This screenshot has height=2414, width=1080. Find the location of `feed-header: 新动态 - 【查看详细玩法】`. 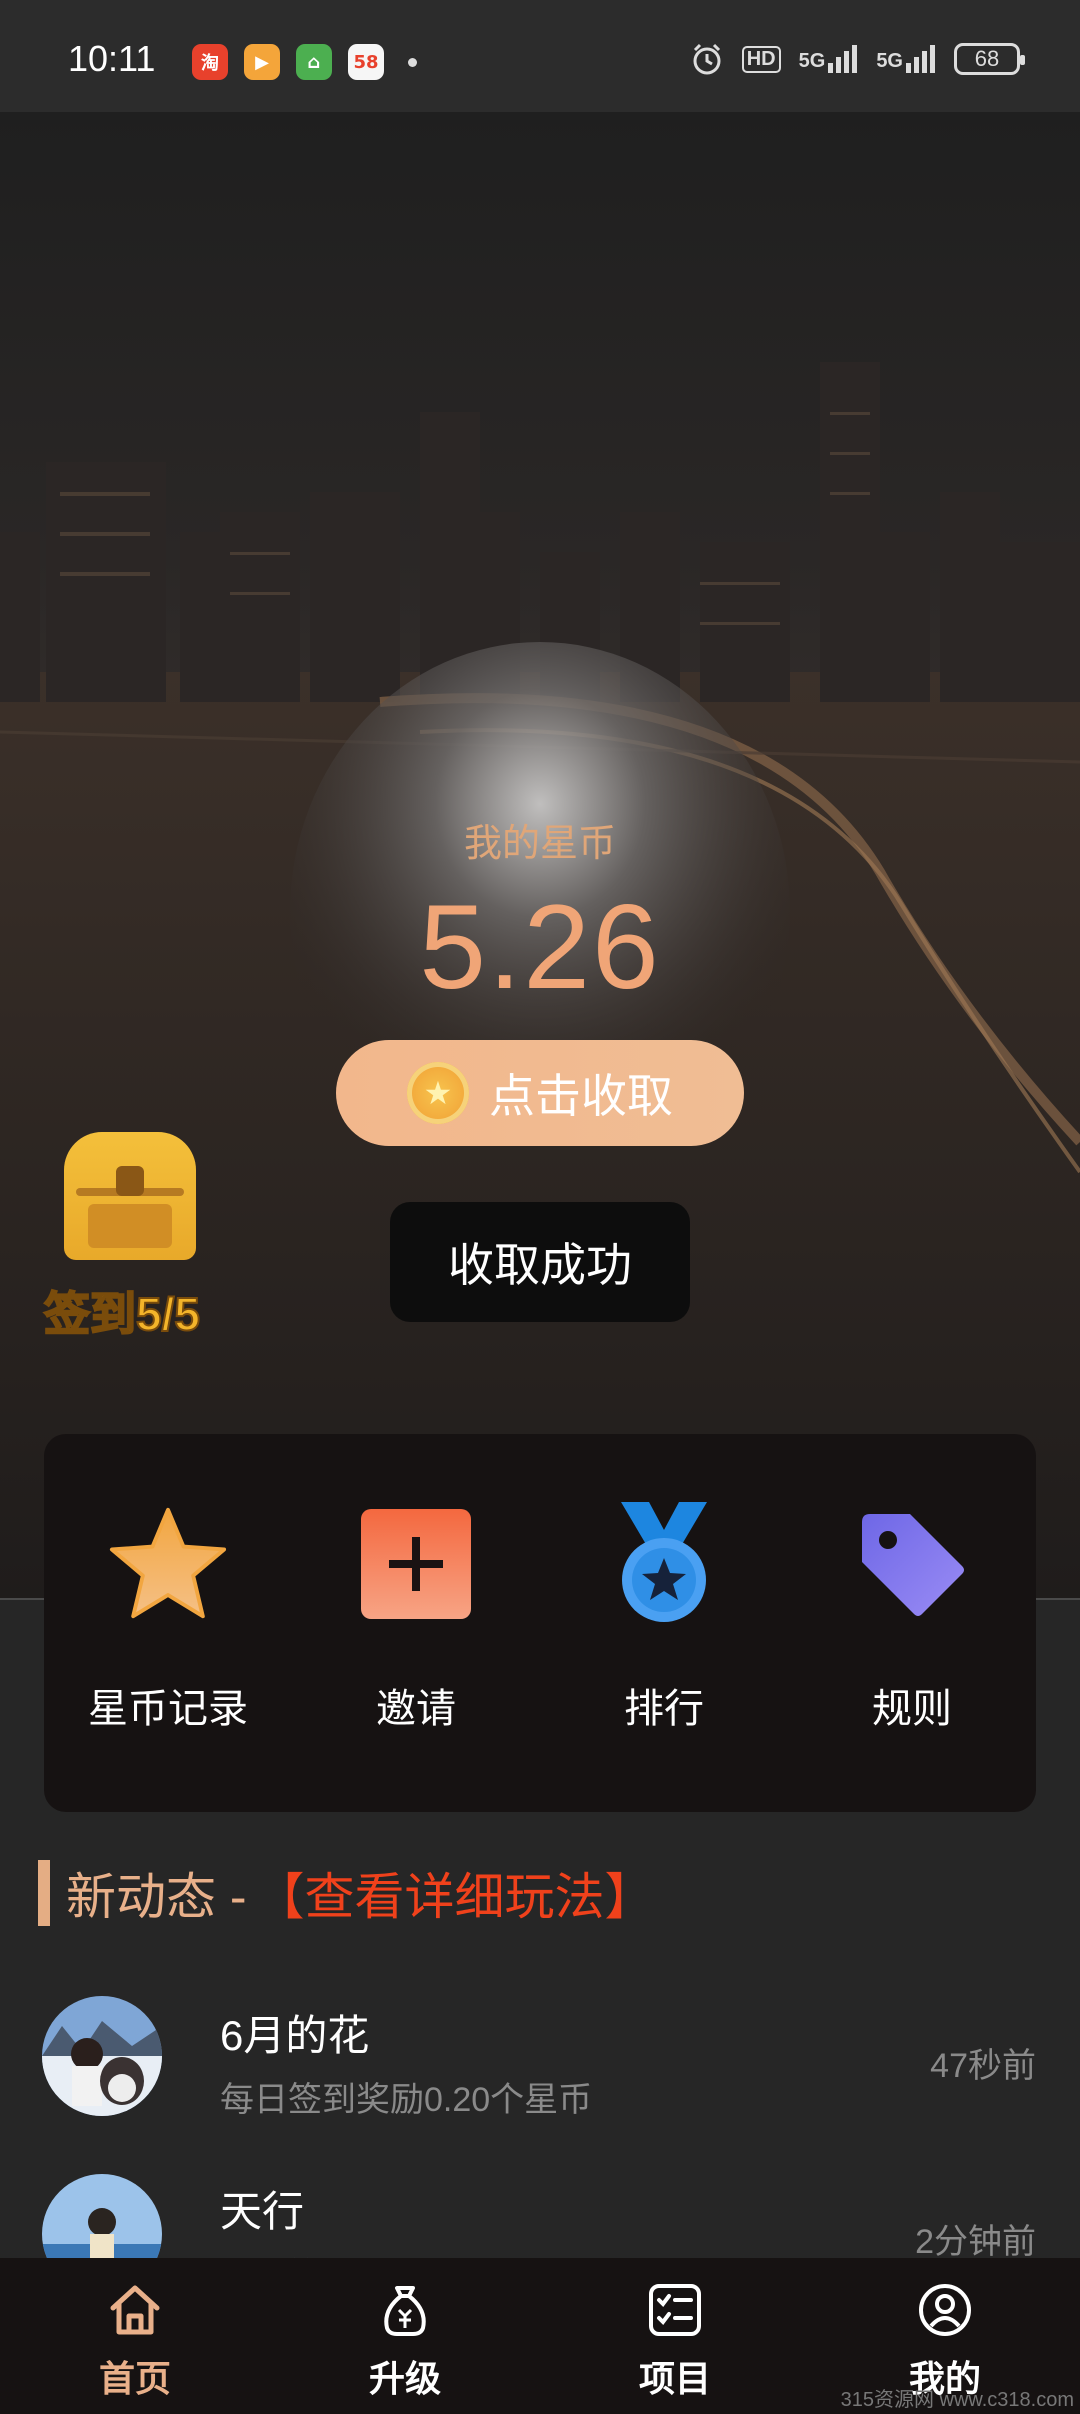

feed-header: 新动态 - 【查看详细玩法】 is located at coordinates (346, 1893).